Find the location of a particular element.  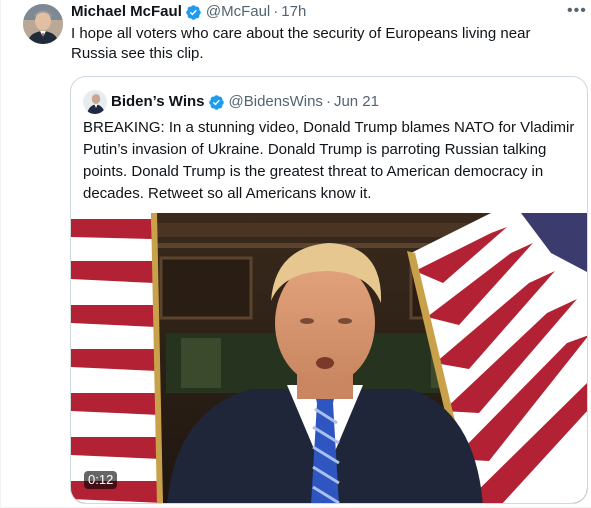

quoted-tweet-date: Jun 21 is located at coordinates (356, 101).